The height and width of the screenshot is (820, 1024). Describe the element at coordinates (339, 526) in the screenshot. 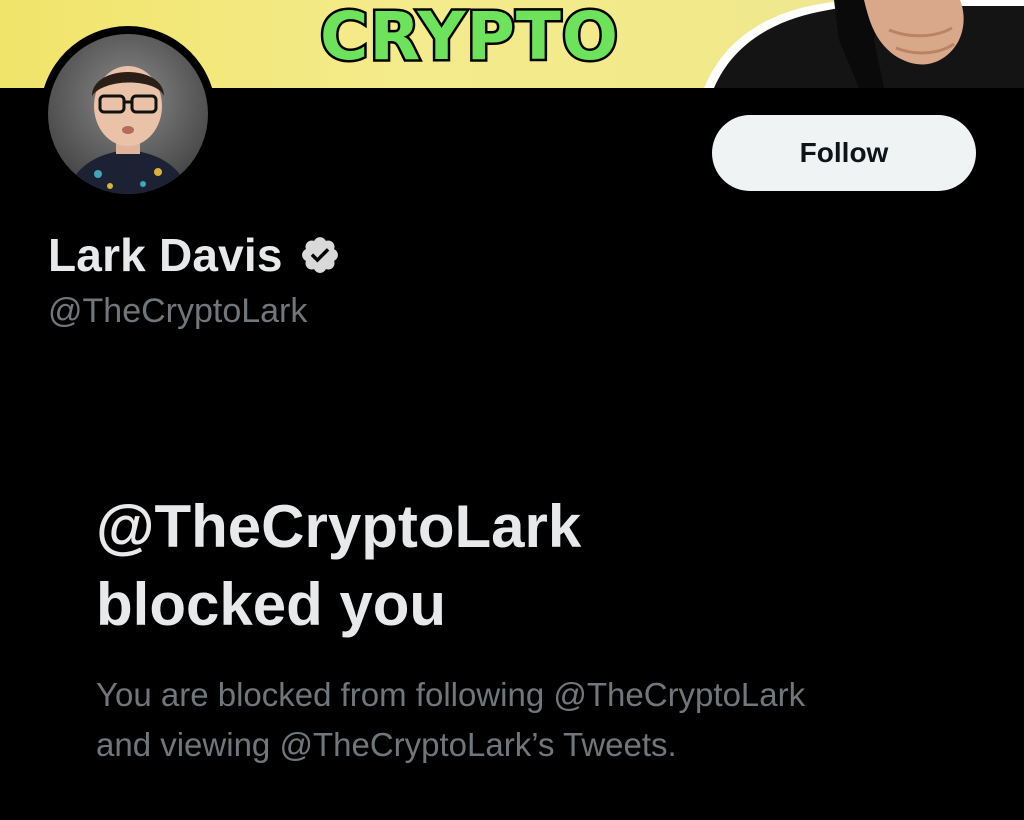

I see `blocked-title-line1: @TheCryptoLark` at that location.